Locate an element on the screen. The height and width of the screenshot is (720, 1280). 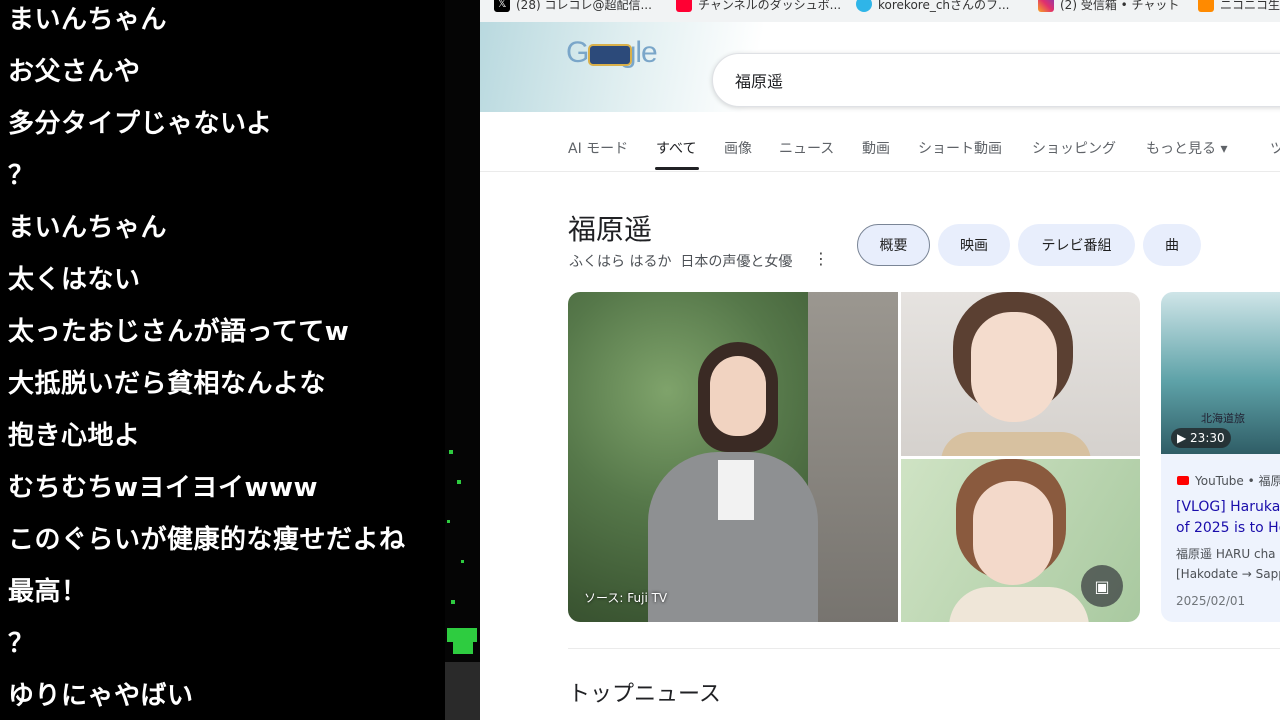
chat-message: 太くはない is located at coordinates (74, 280).